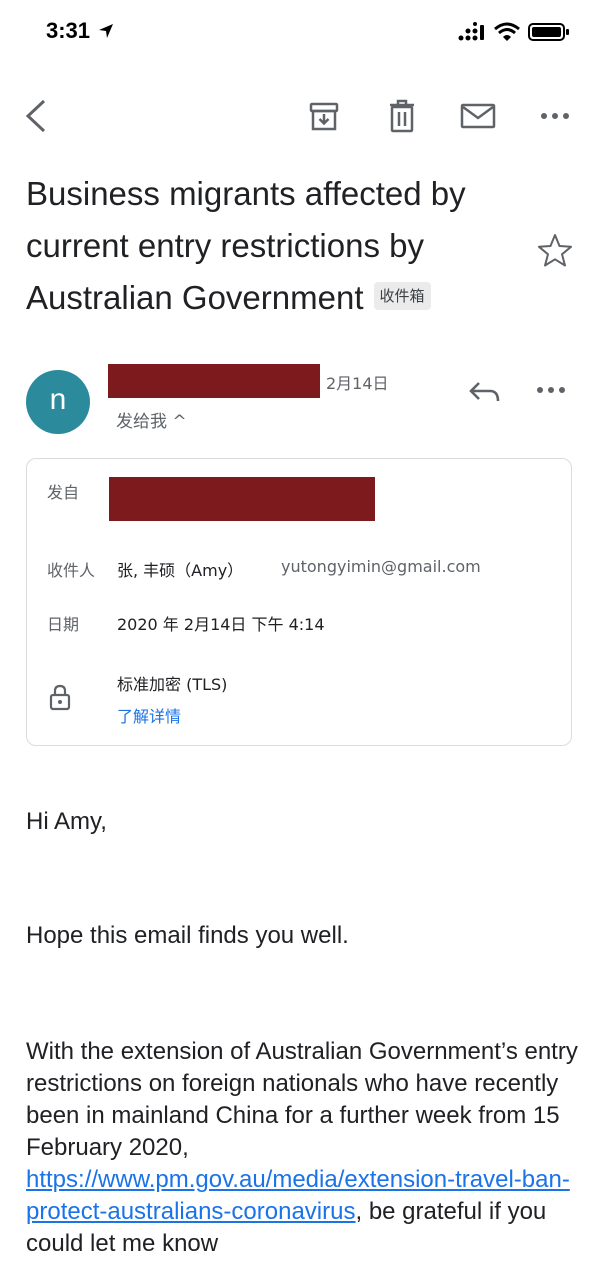  Describe the element at coordinates (106, 31) in the screenshot. I see `location-arrow-icon` at that location.